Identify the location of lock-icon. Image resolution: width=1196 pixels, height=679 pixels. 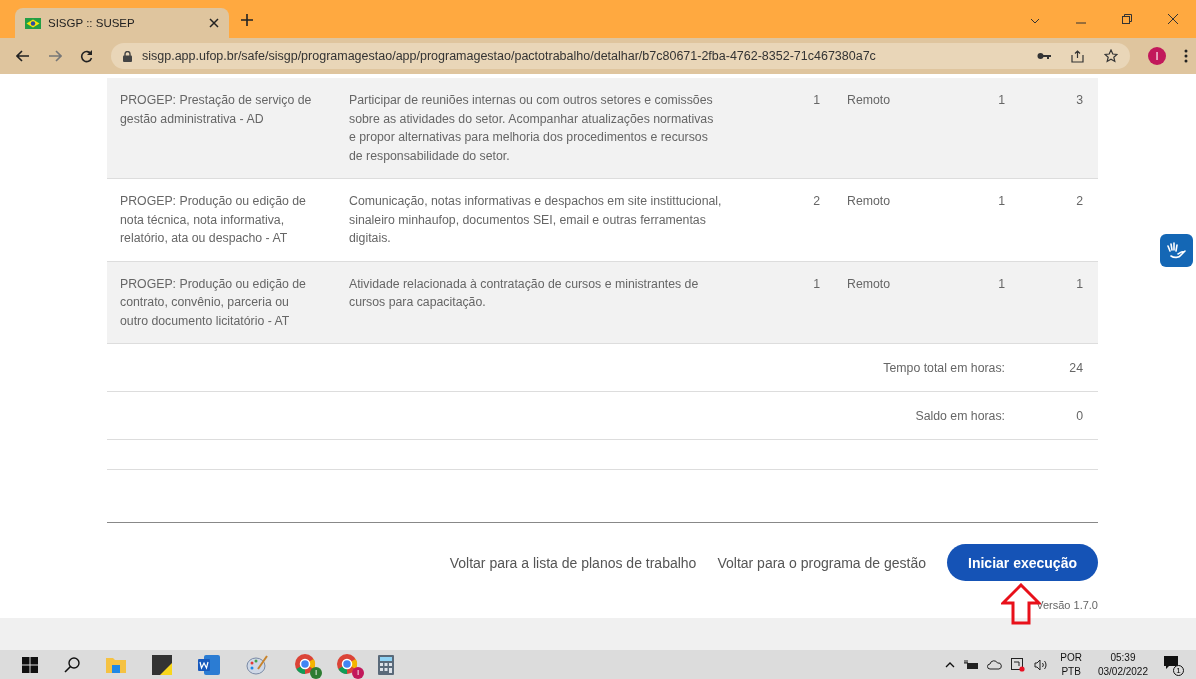
(127, 56).